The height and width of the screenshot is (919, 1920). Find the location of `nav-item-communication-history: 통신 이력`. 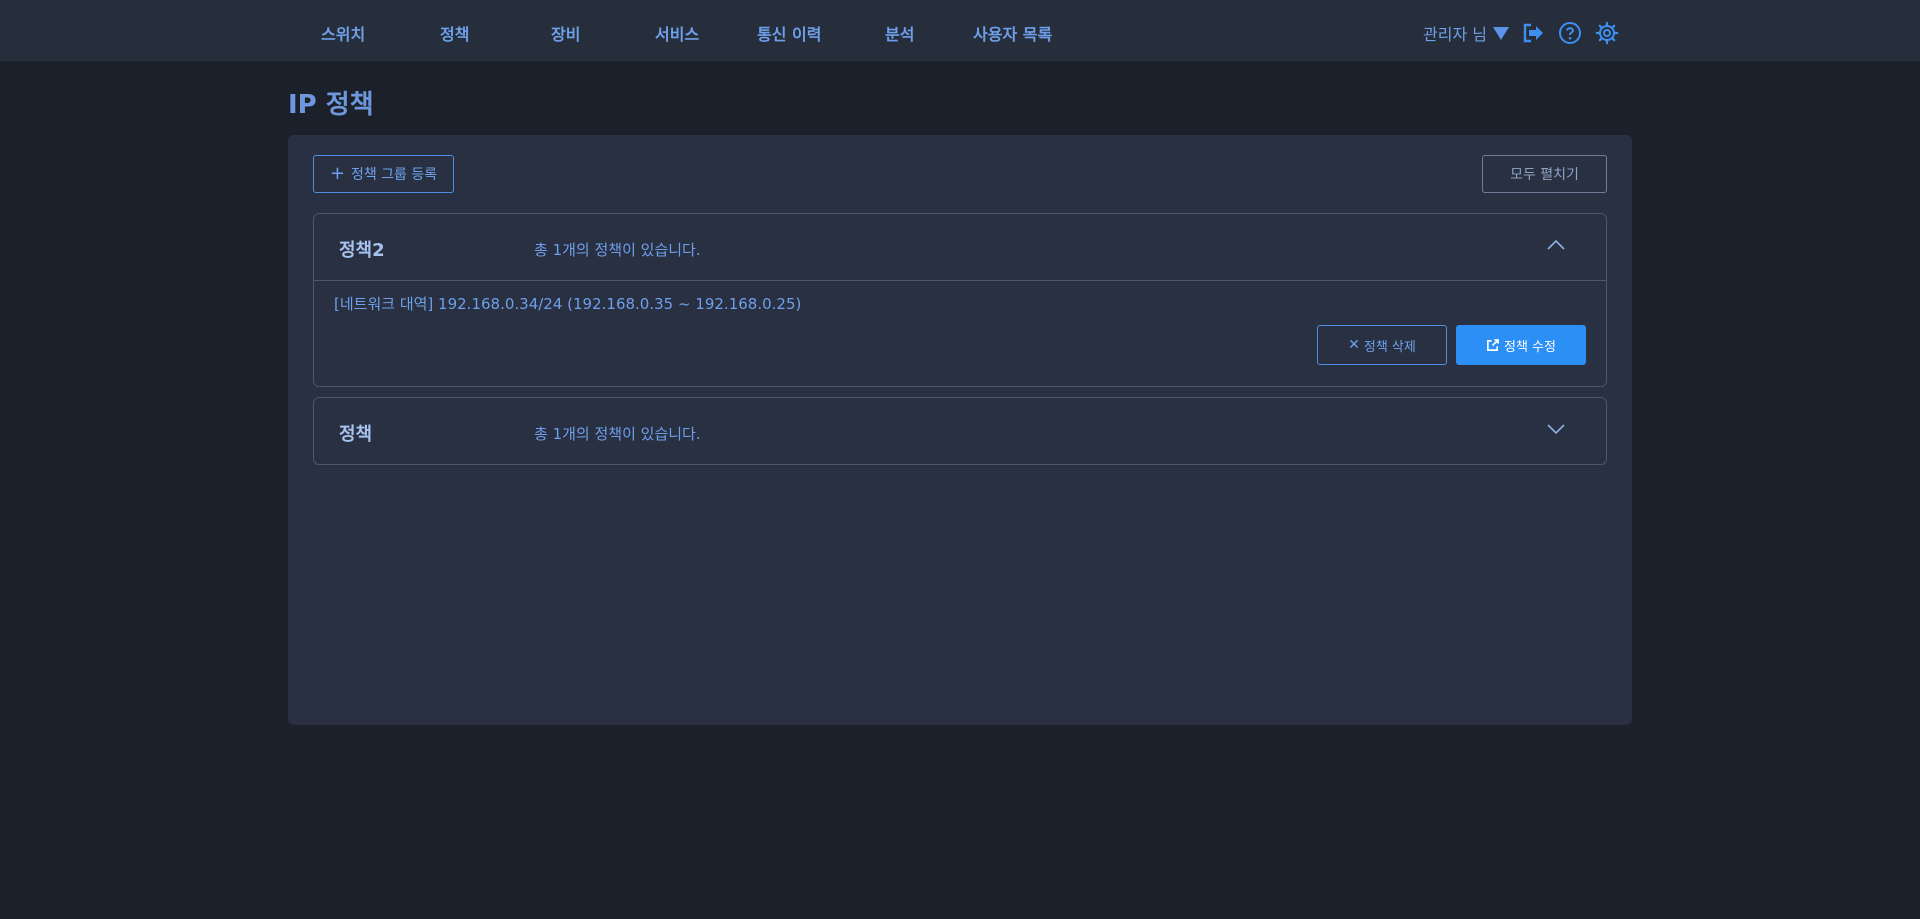

nav-item-communication-history: 통신 이력 is located at coordinates (789, 32).